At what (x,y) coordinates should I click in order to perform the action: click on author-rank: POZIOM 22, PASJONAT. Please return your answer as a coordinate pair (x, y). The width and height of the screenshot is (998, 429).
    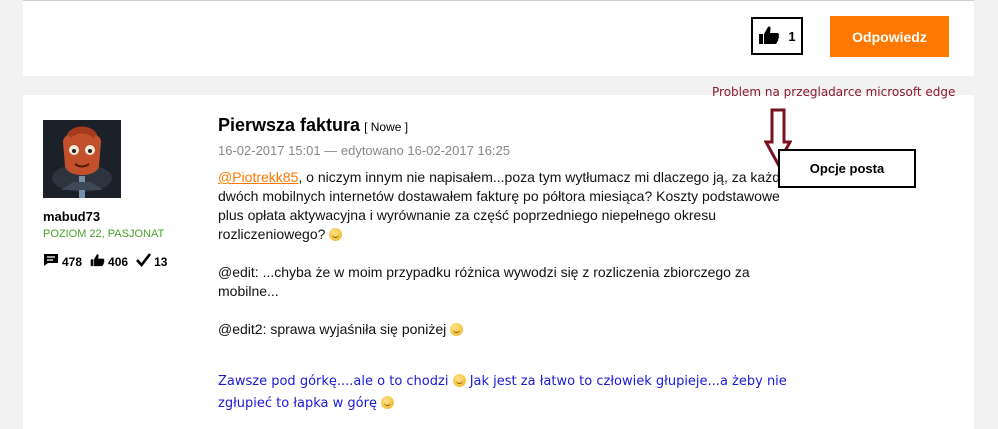
    Looking at the image, I should click on (104, 234).